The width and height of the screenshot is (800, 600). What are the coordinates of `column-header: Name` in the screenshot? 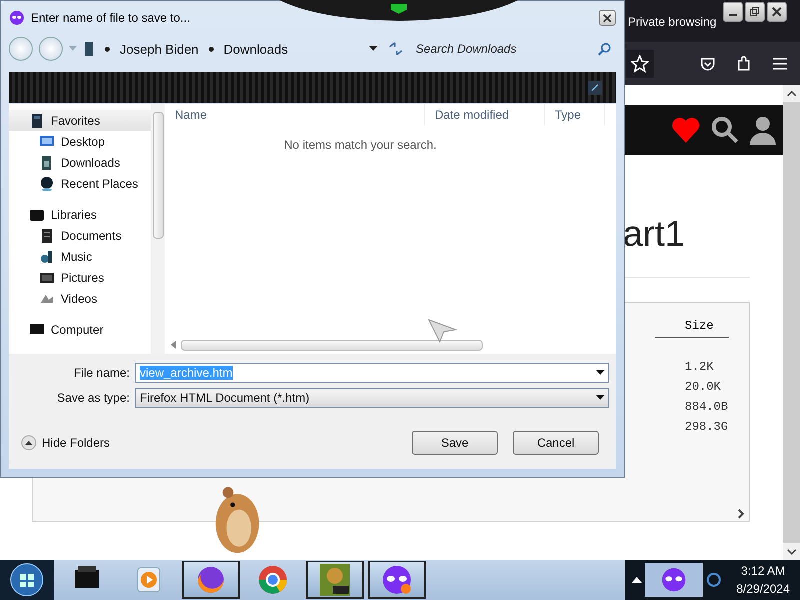 It's located at (295, 115).